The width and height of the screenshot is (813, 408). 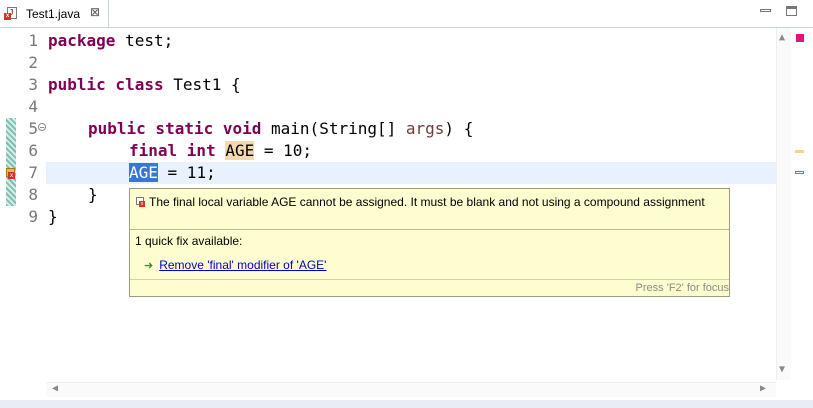 What do you see at coordinates (144, 40) in the screenshot?
I see `code-text: test;` at bounding box center [144, 40].